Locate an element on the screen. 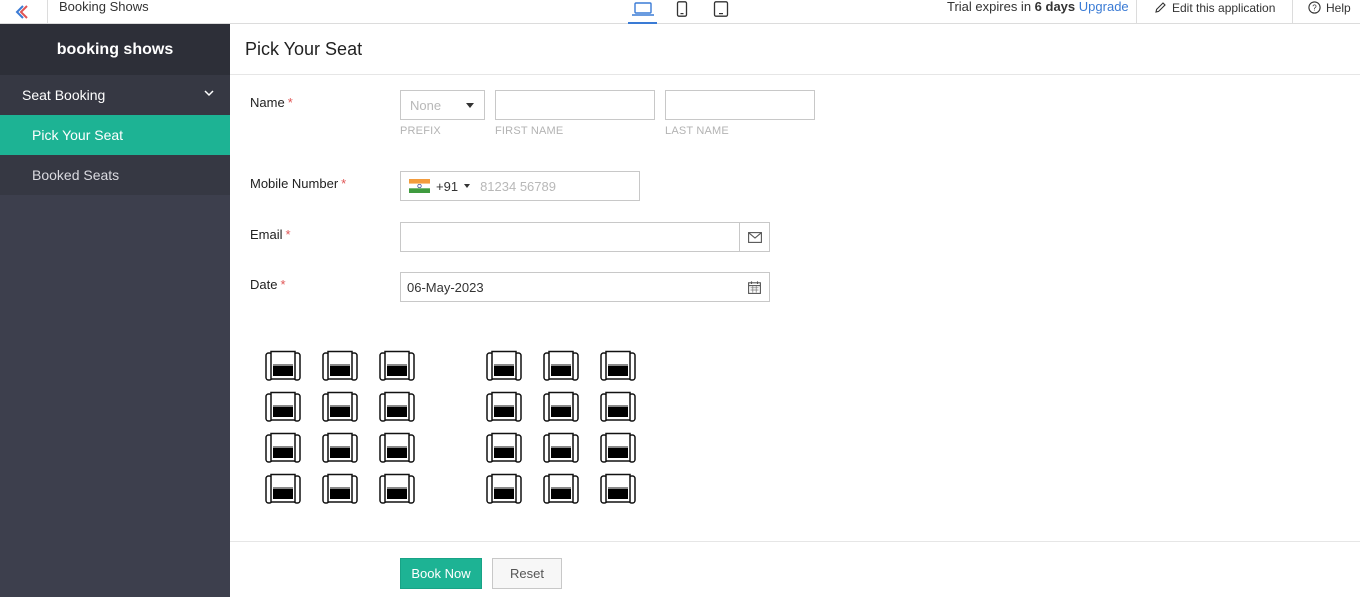 This screenshot has height=597, width=1360. laptop-preview-button is located at coordinates (642, 12).